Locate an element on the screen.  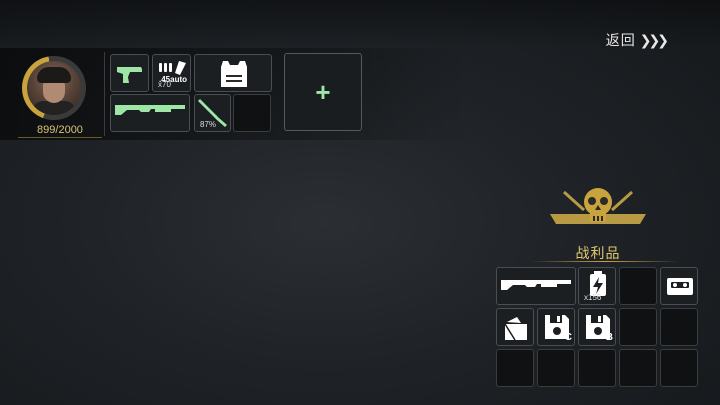
cassette-icon is located at coordinates (680, 286).